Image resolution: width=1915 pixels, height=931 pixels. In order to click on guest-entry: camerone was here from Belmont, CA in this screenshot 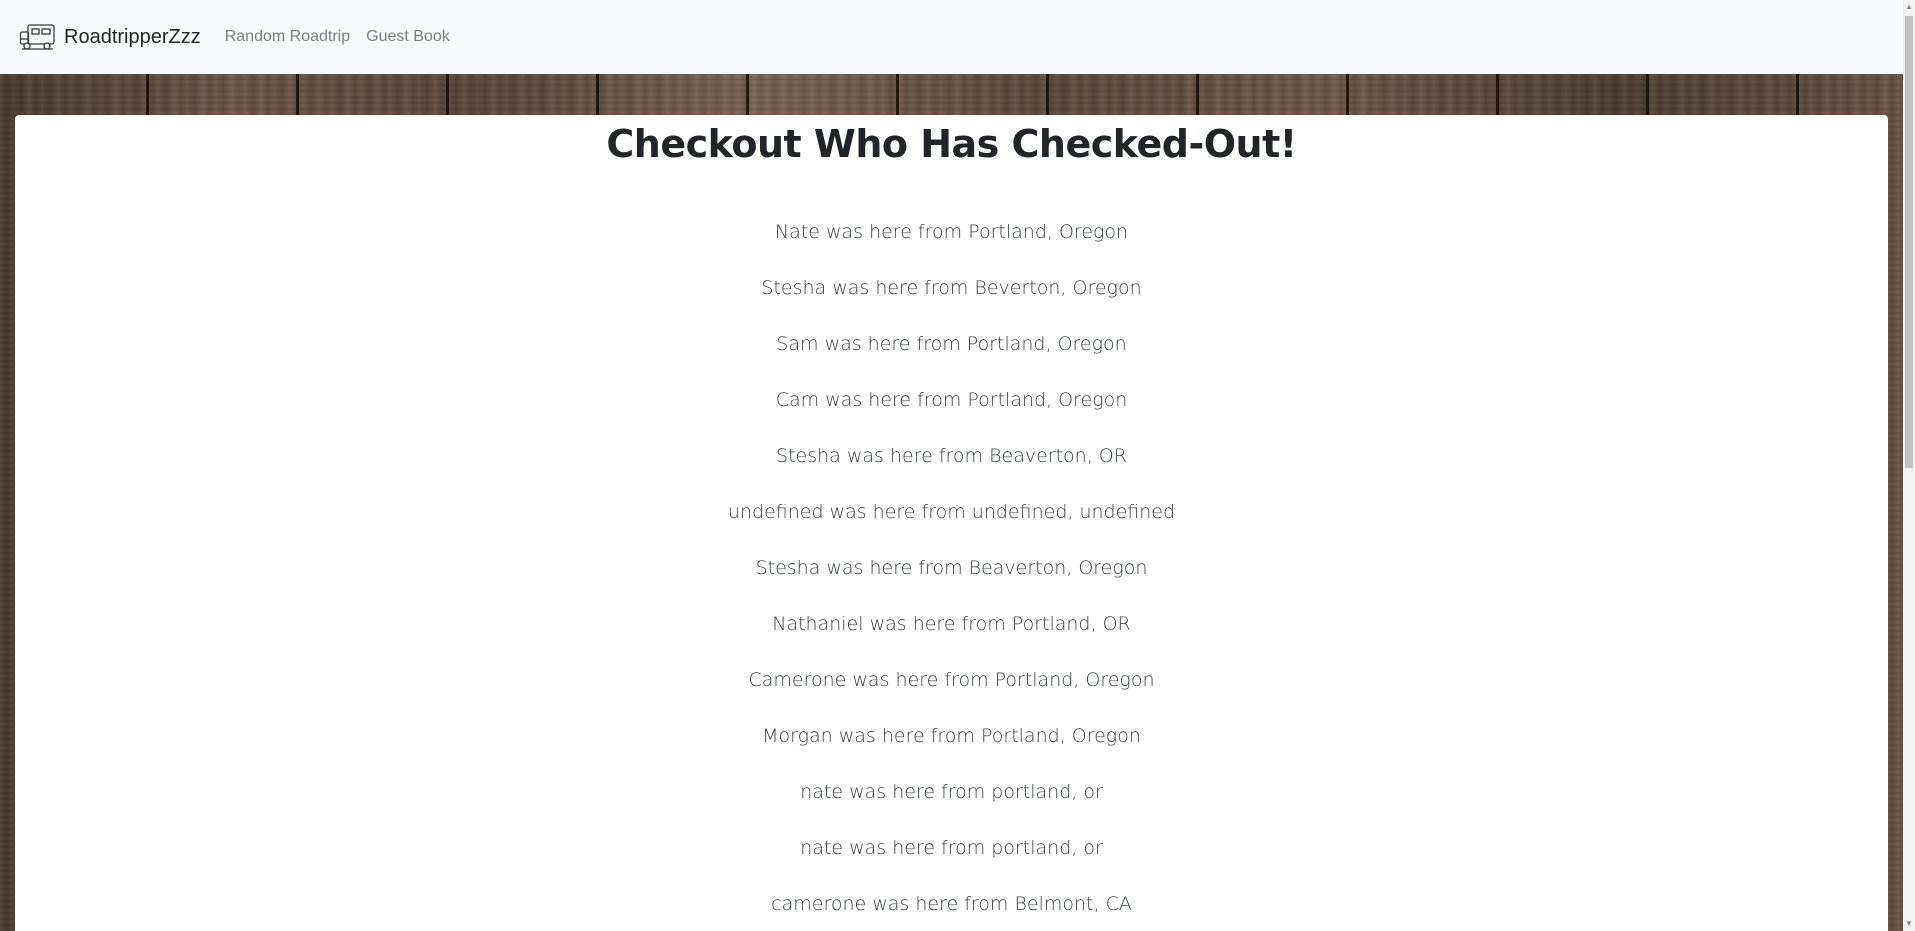, I will do `click(951, 904)`.